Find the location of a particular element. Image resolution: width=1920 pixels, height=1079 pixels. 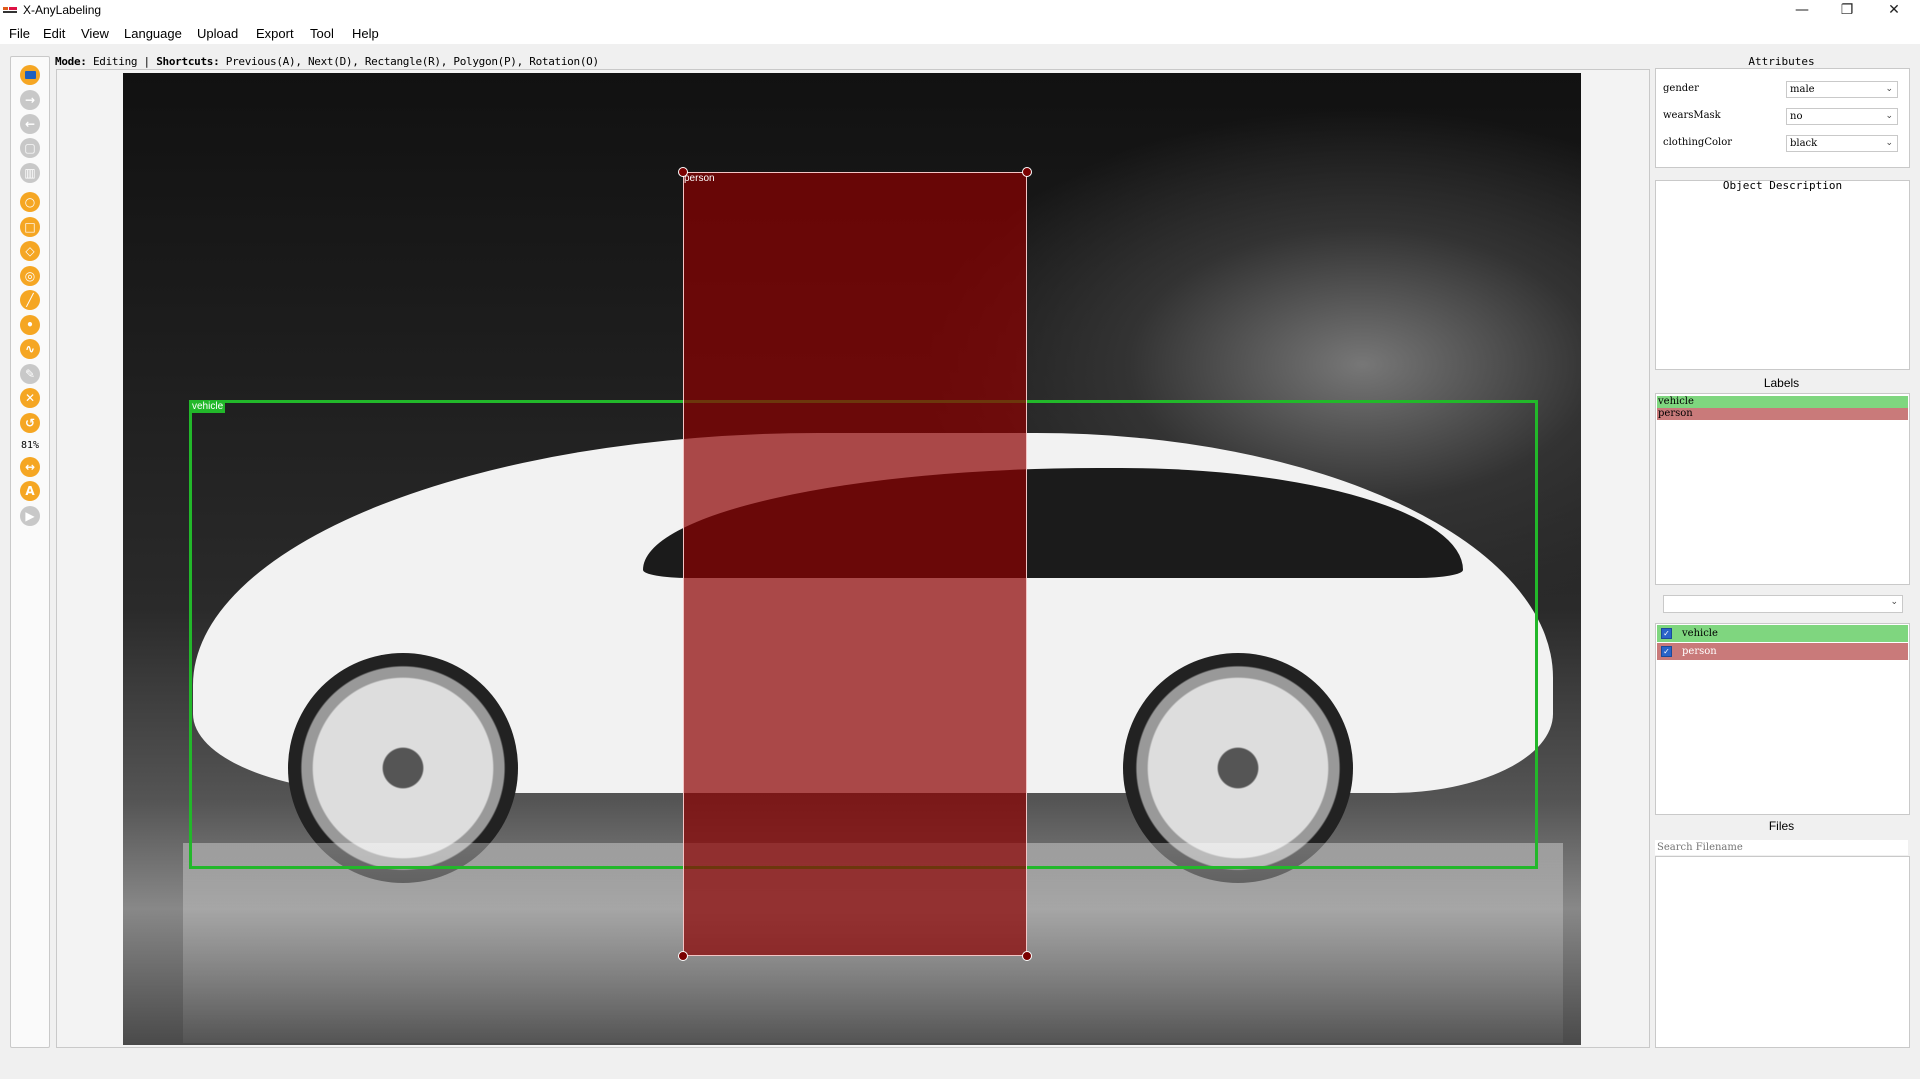

vehicle-box-label: vehicle is located at coordinates (208, 407).